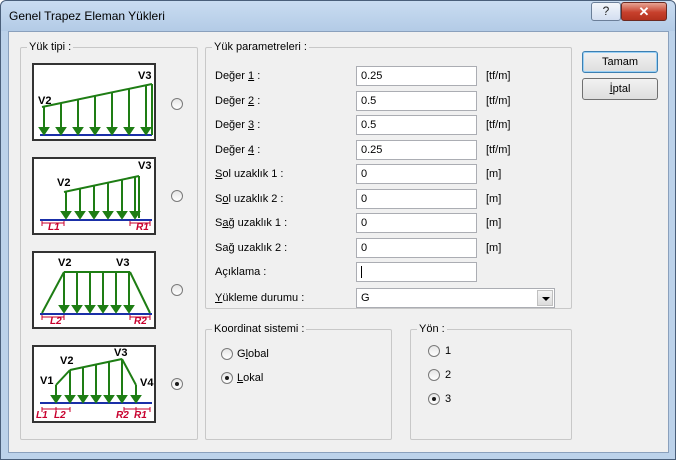 The height and width of the screenshot is (460, 676). What do you see at coordinates (67, 361) in the screenshot?
I see `diagram-4-v2: V2` at bounding box center [67, 361].